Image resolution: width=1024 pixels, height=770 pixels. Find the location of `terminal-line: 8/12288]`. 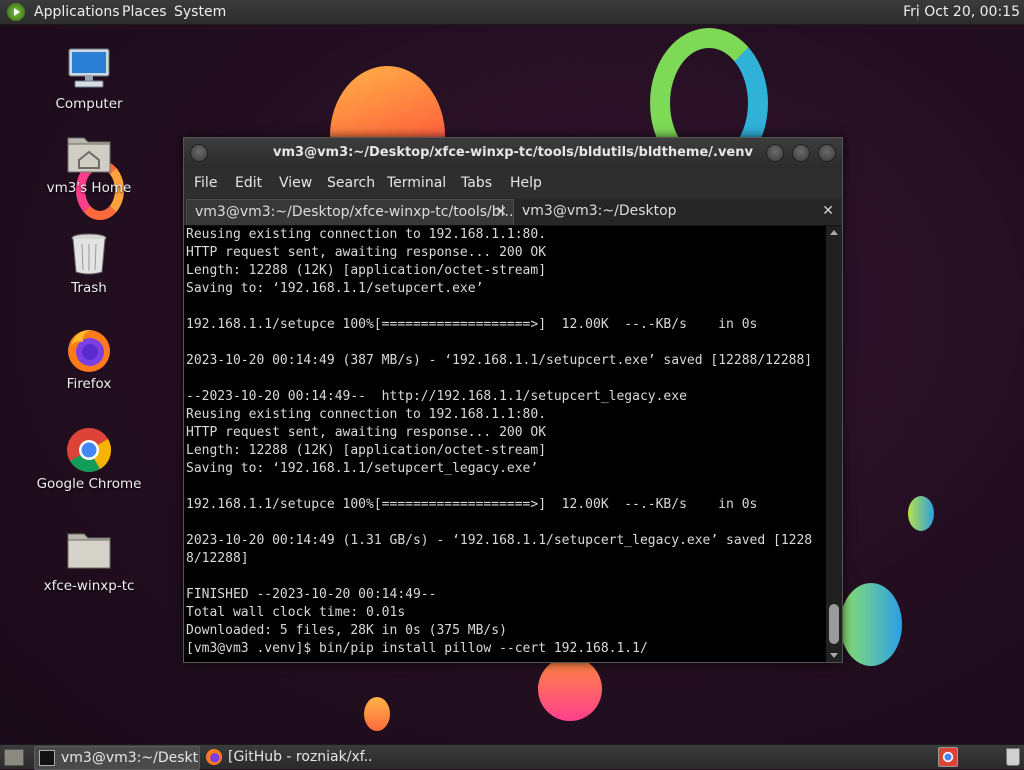

terminal-line: 8/12288] is located at coordinates (217, 558).